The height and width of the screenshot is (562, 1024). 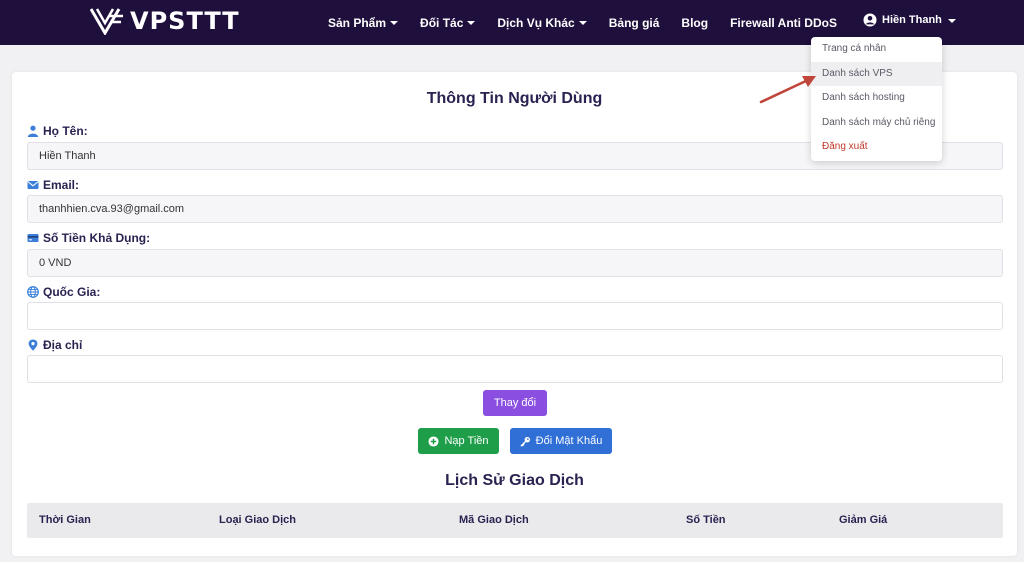 What do you see at coordinates (694, 23) in the screenshot?
I see `nav-item-blog: Blog` at bounding box center [694, 23].